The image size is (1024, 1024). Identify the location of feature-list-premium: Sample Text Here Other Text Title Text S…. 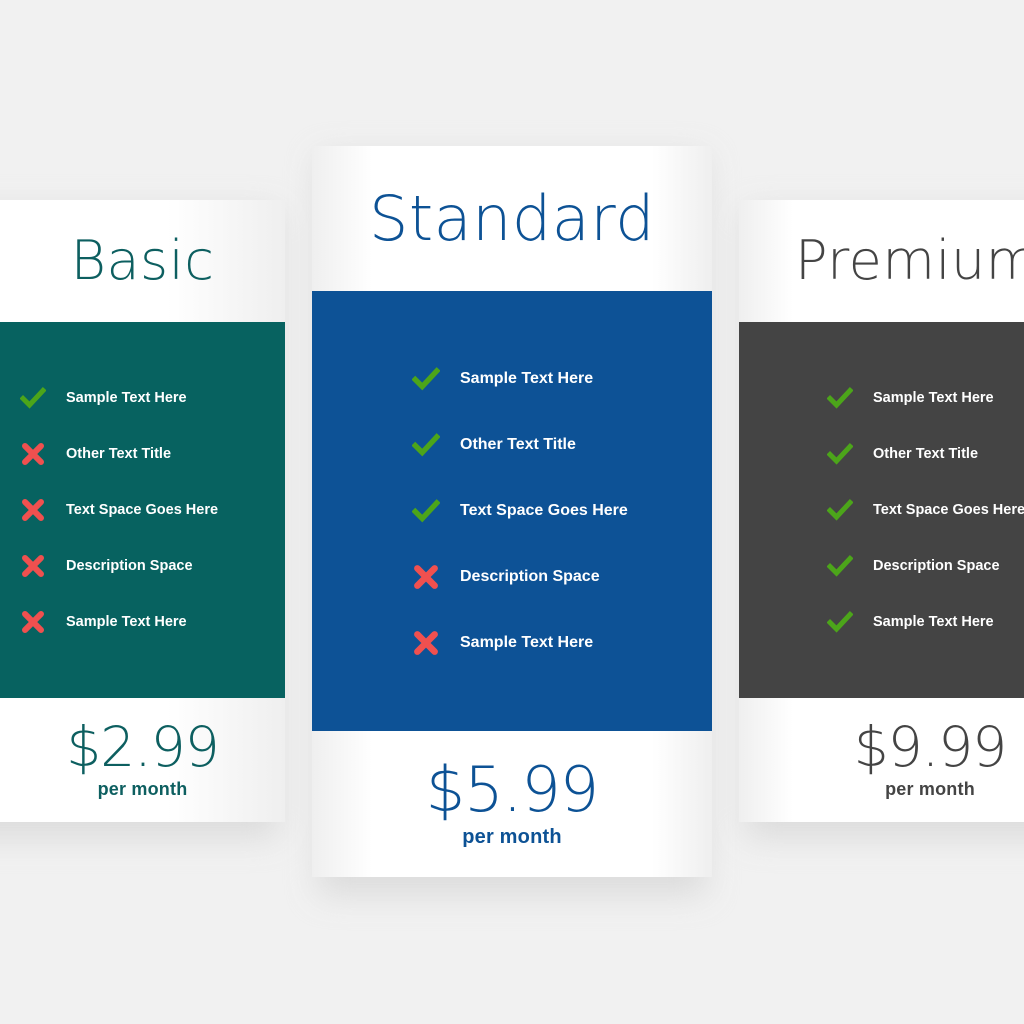
(881, 510).